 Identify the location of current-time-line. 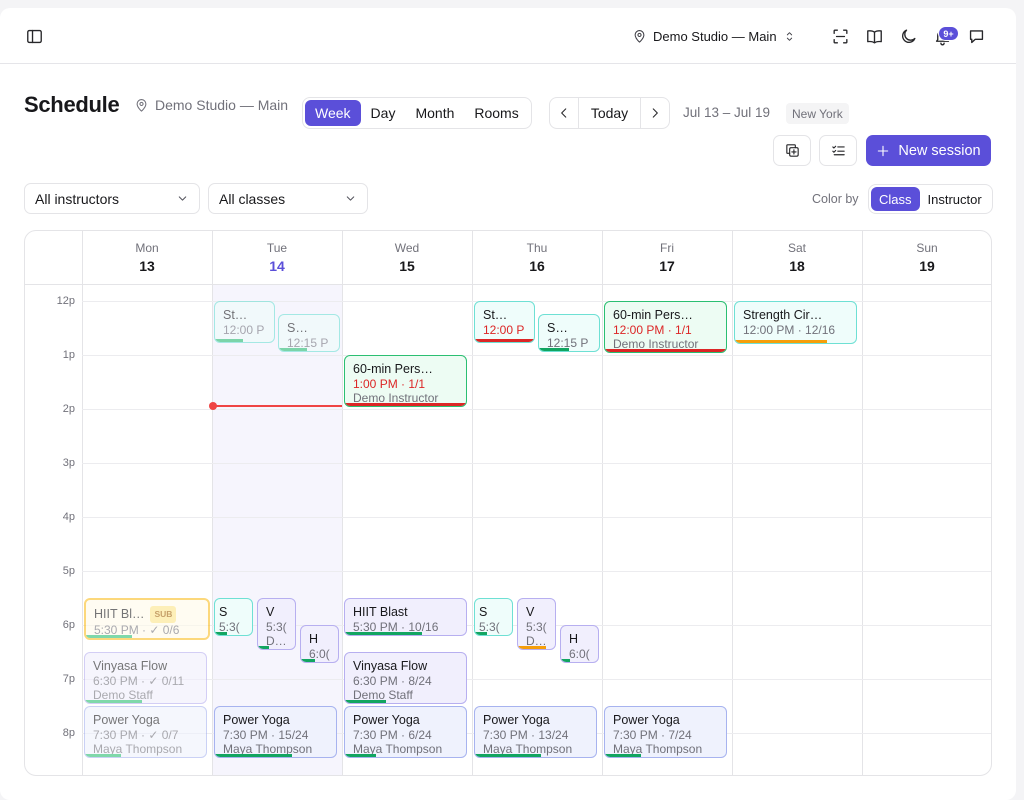
(277, 406).